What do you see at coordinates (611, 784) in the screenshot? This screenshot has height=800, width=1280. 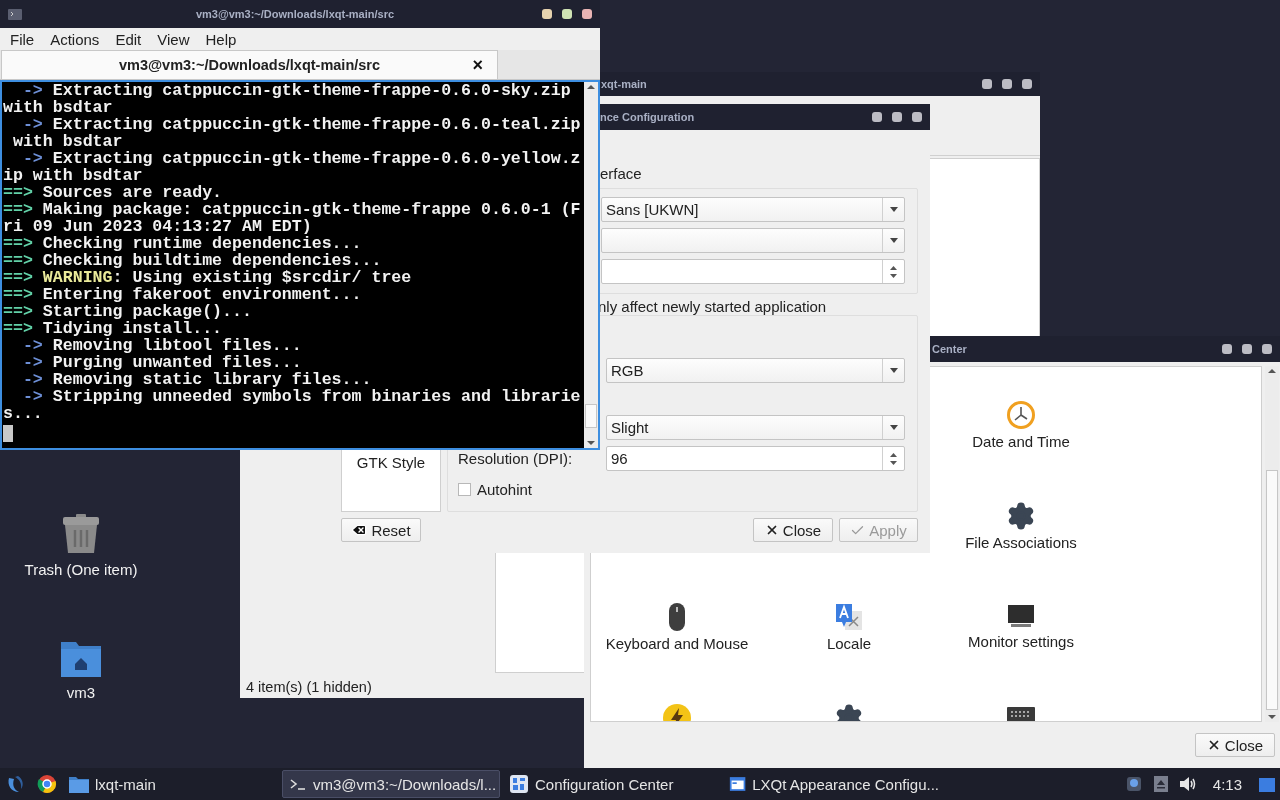 I see `taskbar-task: Configuration Center` at bounding box center [611, 784].